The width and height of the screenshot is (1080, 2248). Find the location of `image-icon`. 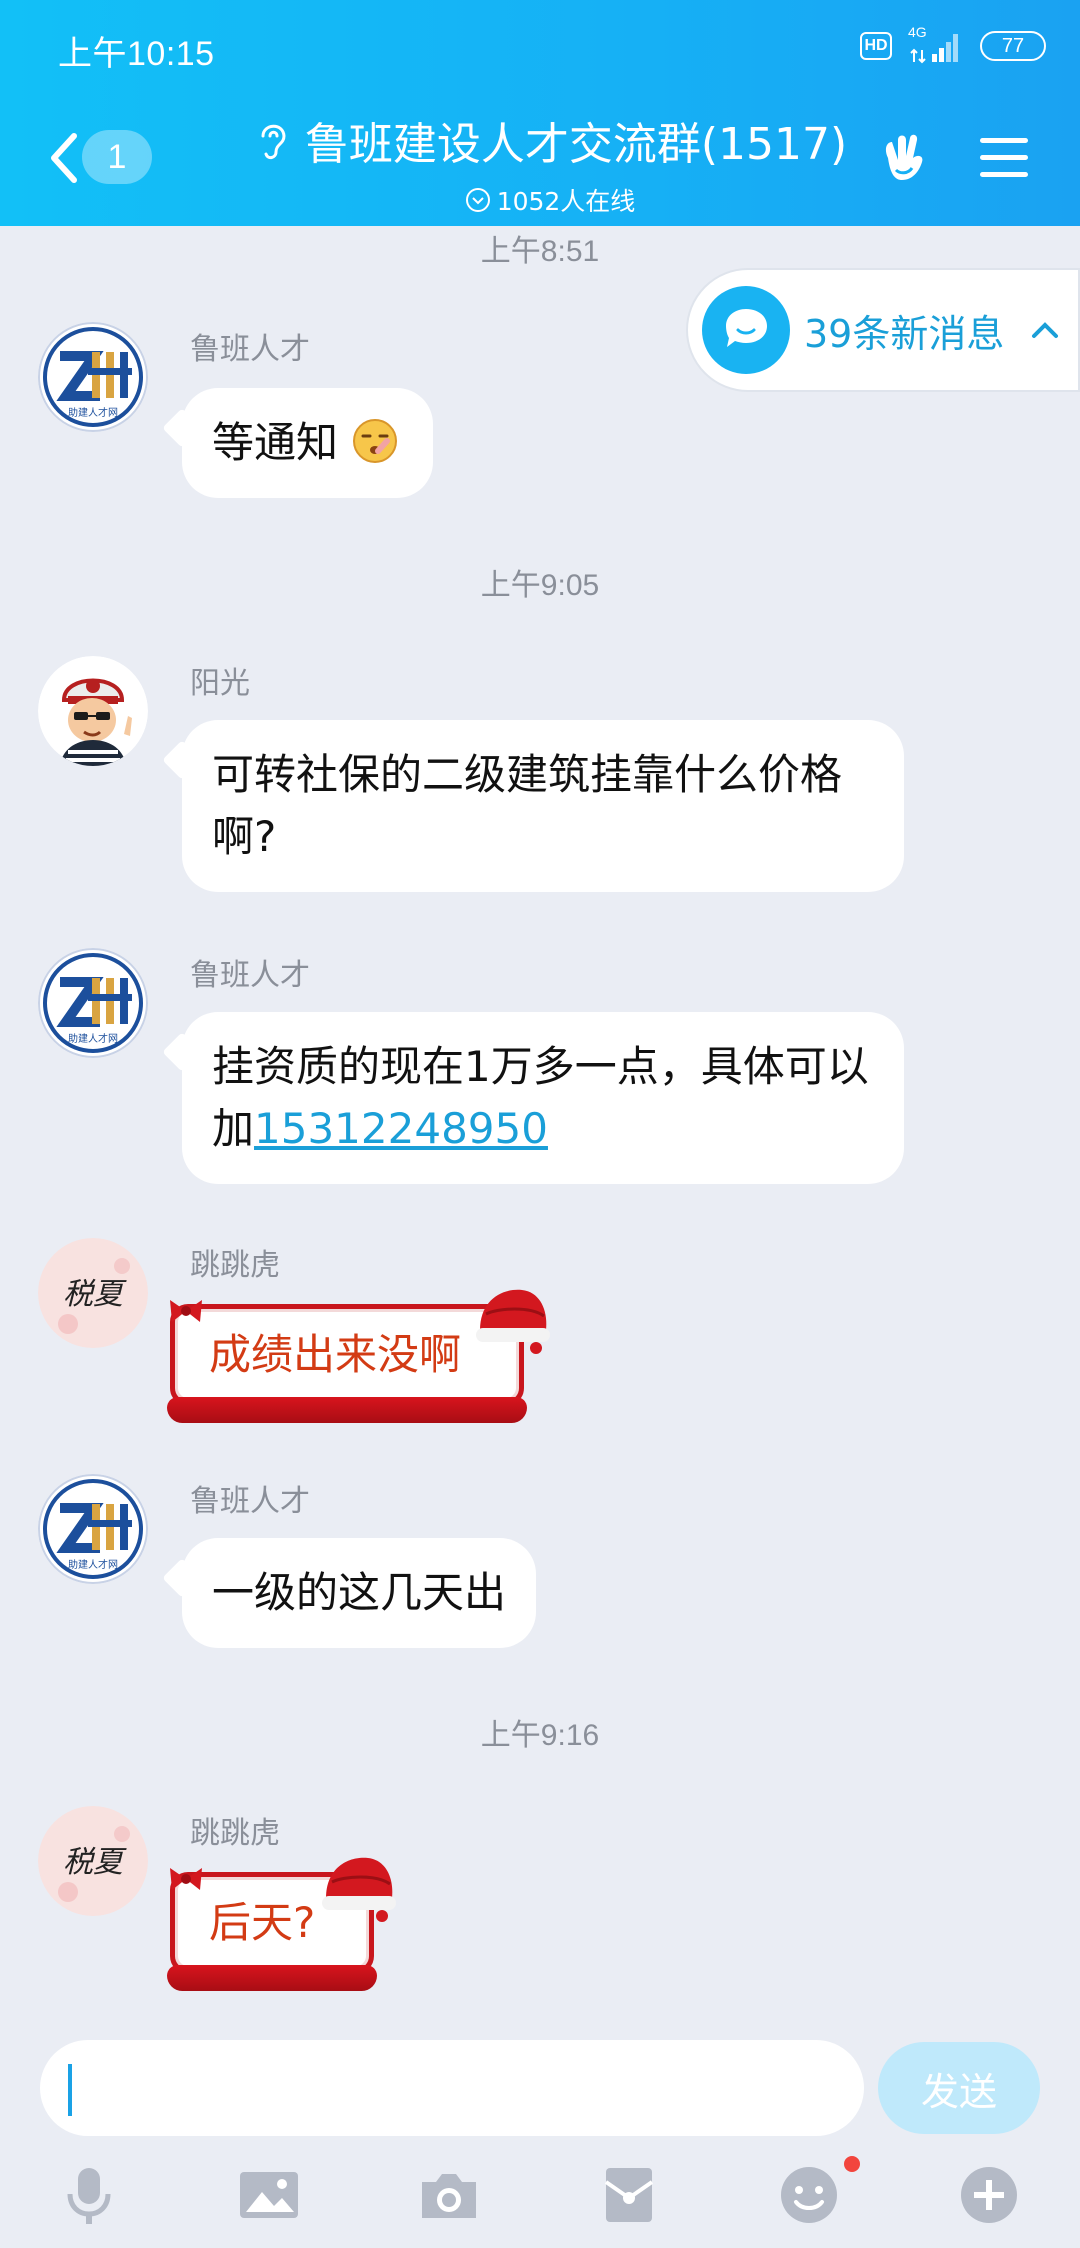

image-icon is located at coordinates (269, 2195).